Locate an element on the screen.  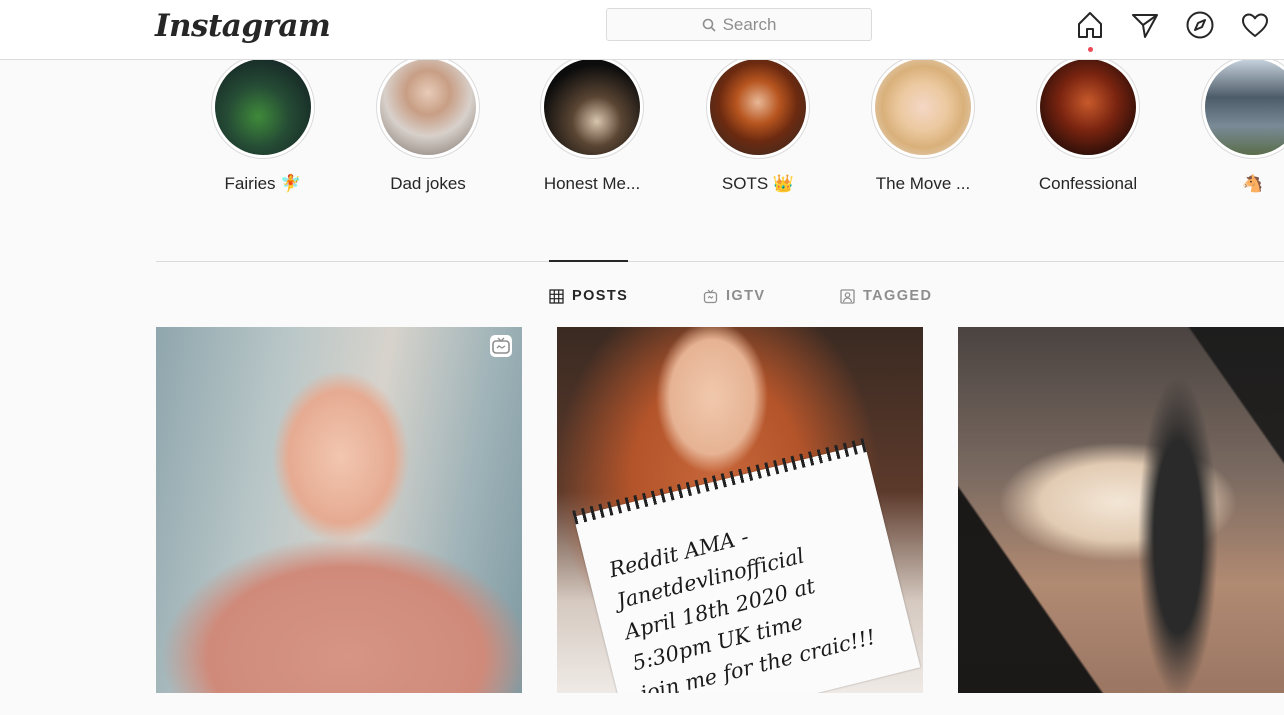
explore-icon is located at coordinates (1200, 25).